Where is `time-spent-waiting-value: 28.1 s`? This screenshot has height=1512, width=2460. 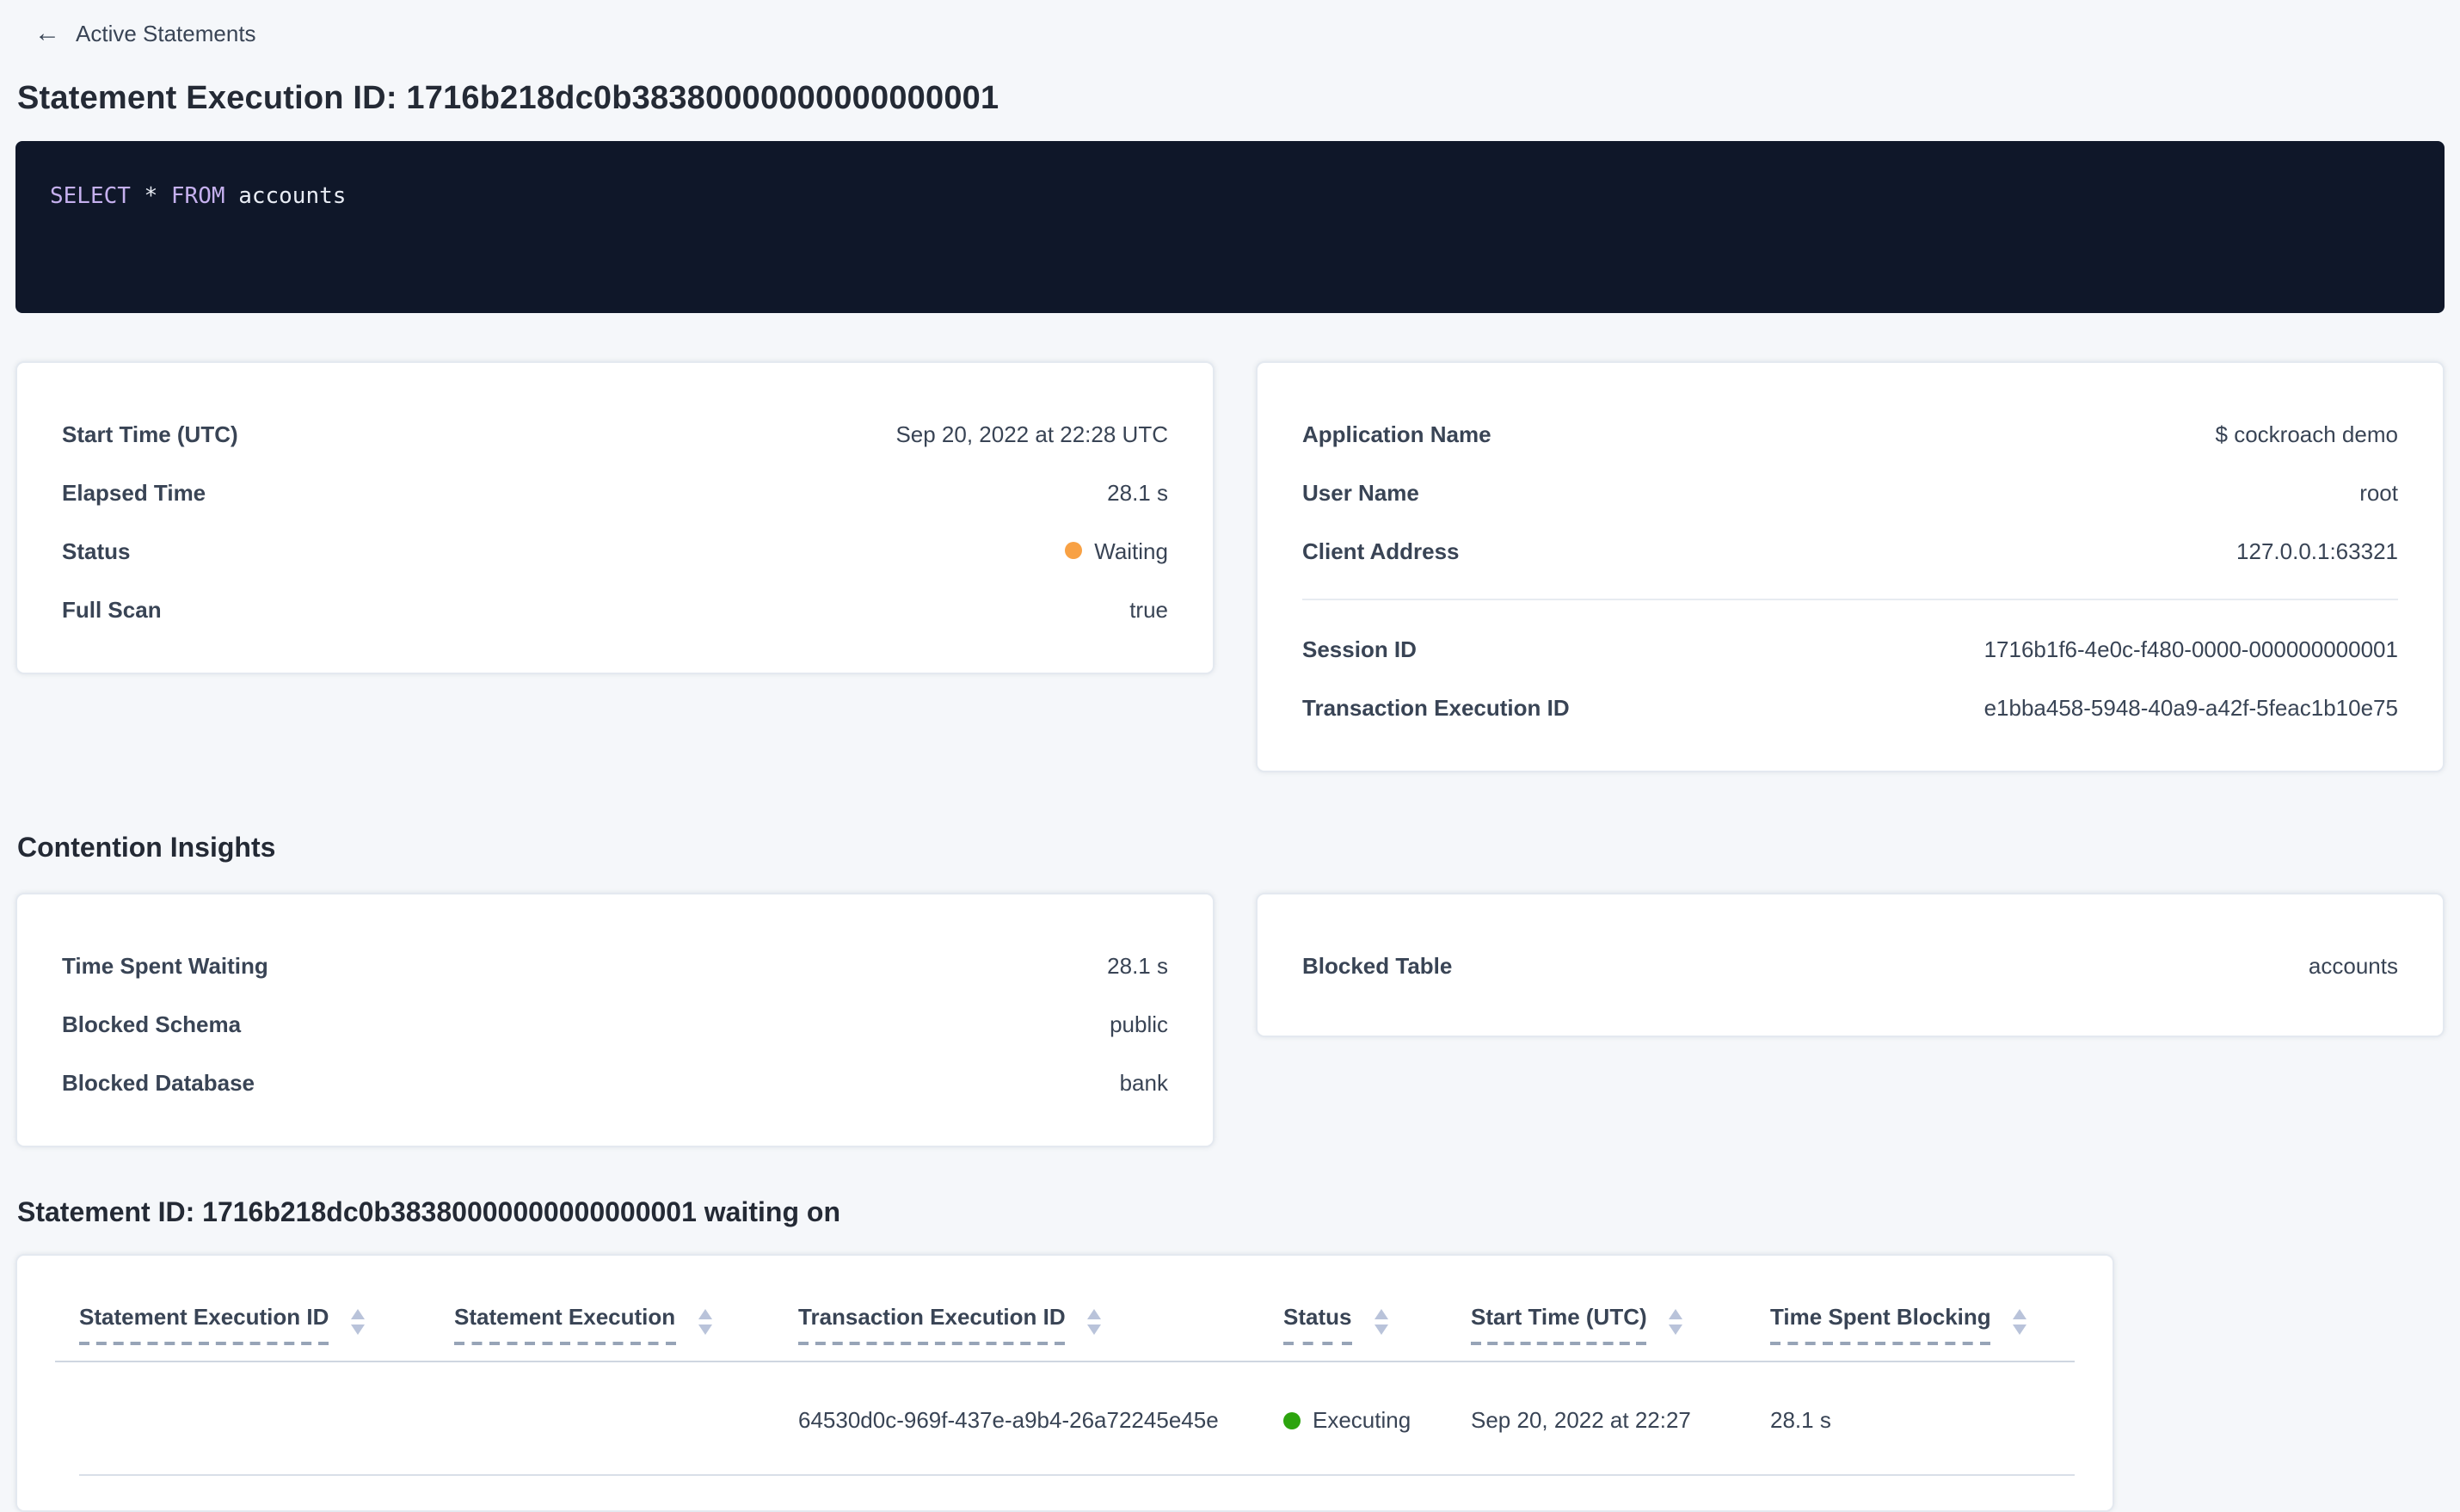 time-spent-waiting-value: 28.1 s is located at coordinates (1137, 965).